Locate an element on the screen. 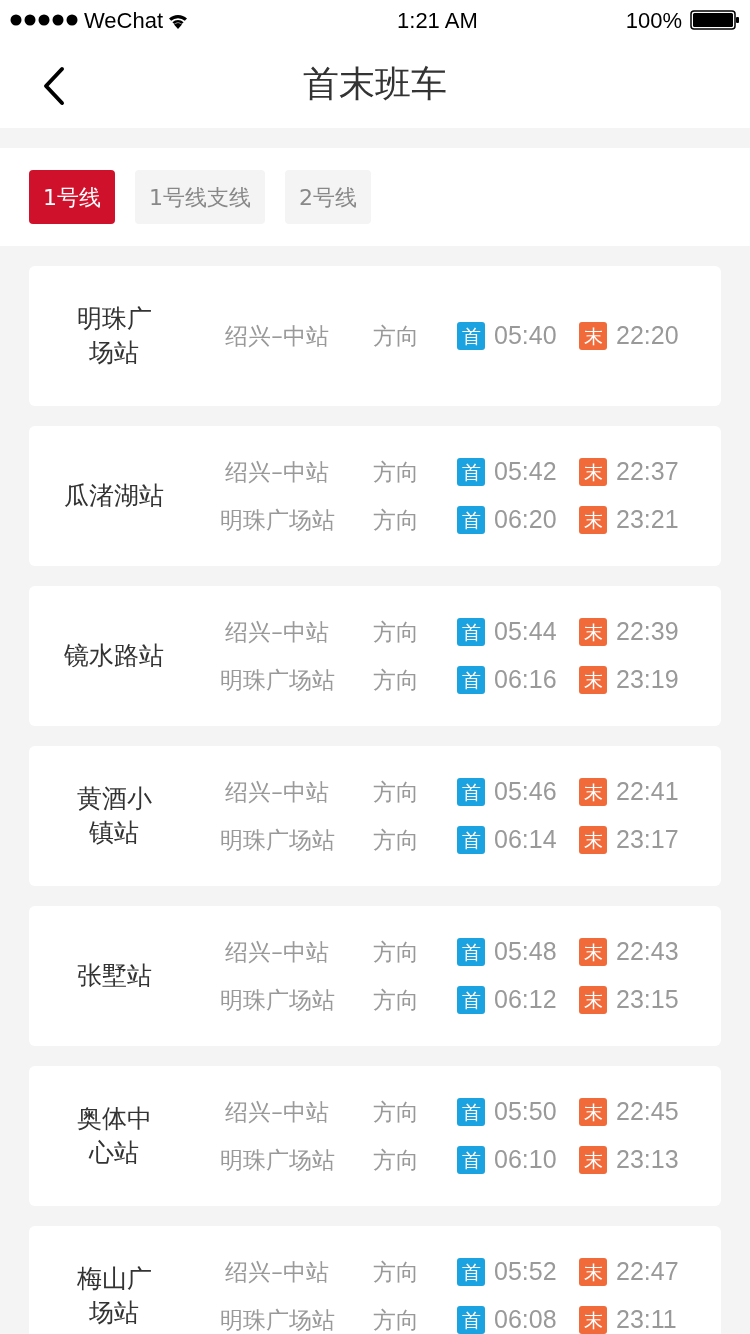 The width and height of the screenshot is (750, 1334). station-name: 张墅站 is located at coordinates (114, 976).